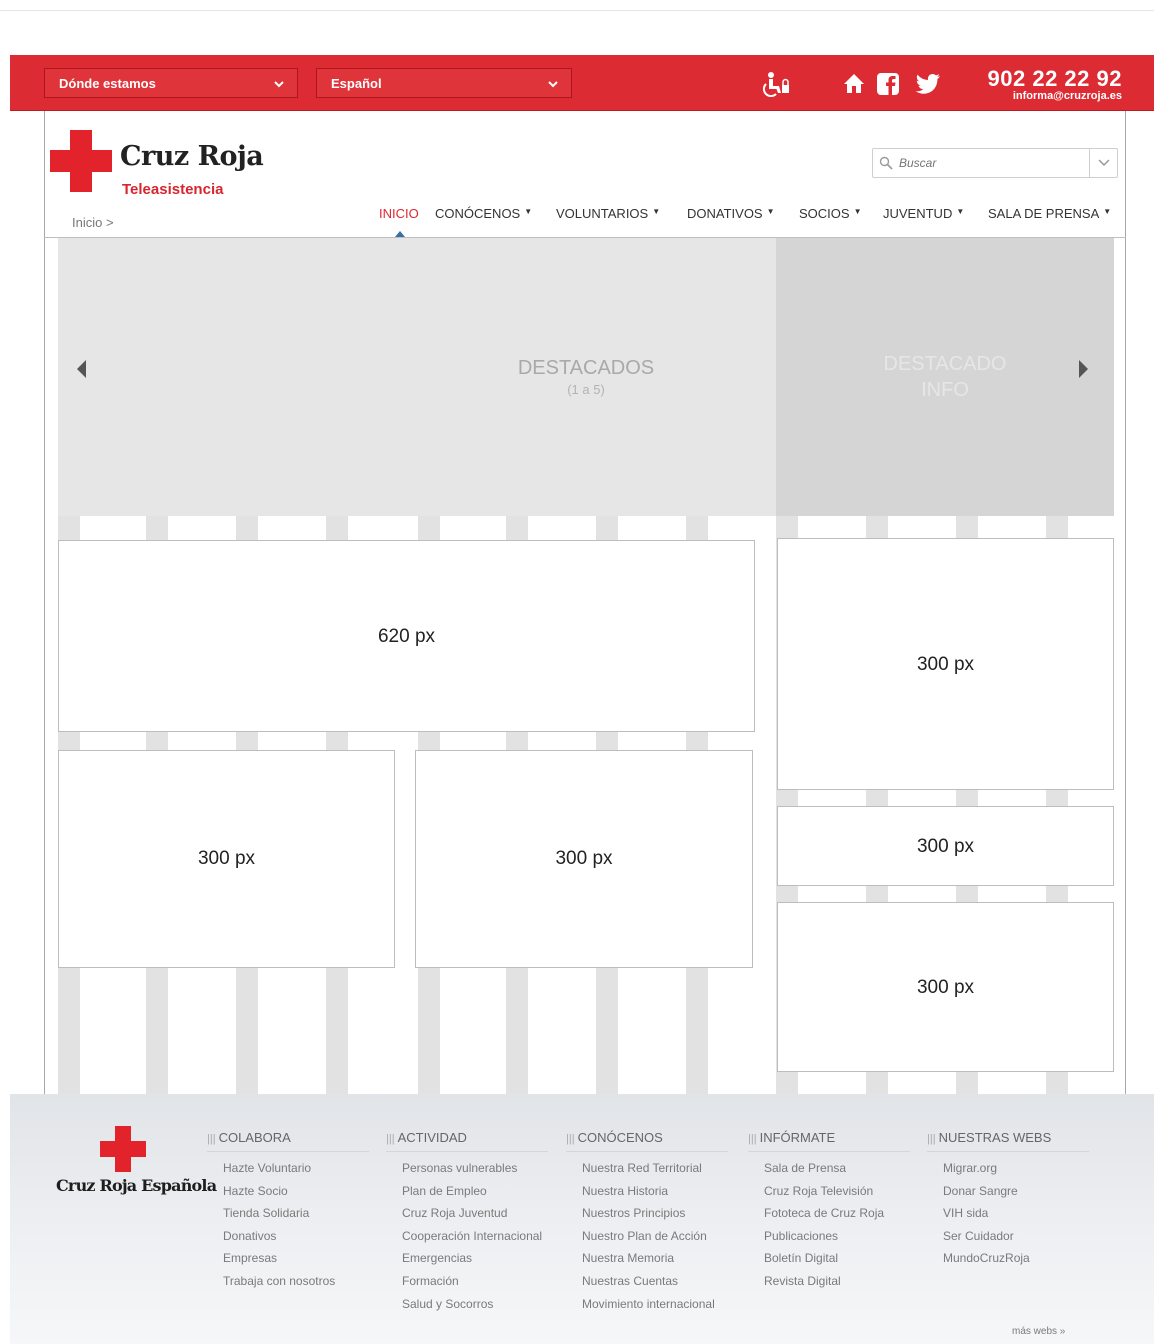 This screenshot has width=1154, height=1344. I want to click on footer-column-heading: ||| NUESTRAS WEBS, so click(1008, 1141).